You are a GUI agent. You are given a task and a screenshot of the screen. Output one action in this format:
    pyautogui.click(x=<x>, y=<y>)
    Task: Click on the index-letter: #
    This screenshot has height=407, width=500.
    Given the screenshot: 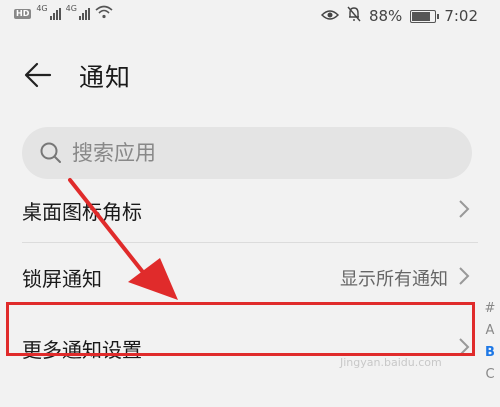 What is the action you would take?
    pyautogui.click(x=490, y=309)
    